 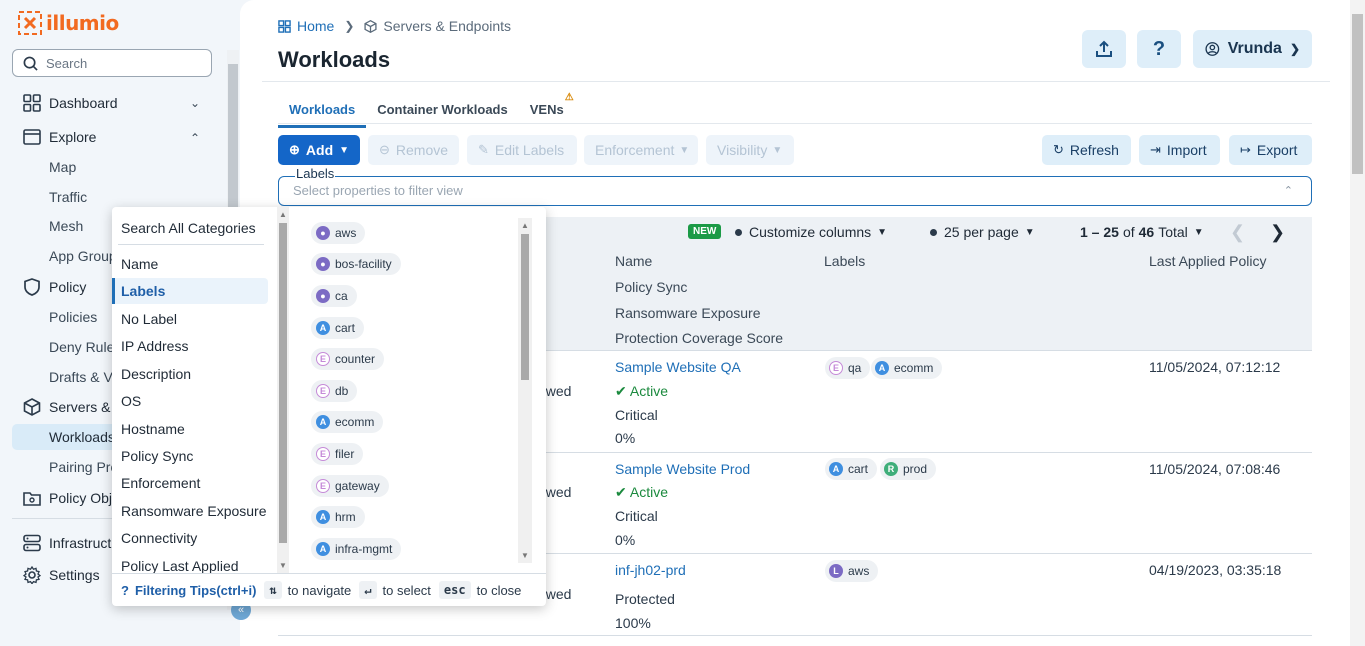 What do you see at coordinates (194, 511) in the screenshot?
I see `category-ransomware-exposure: Ransomware Exposure` at bounding box center [194, 511].